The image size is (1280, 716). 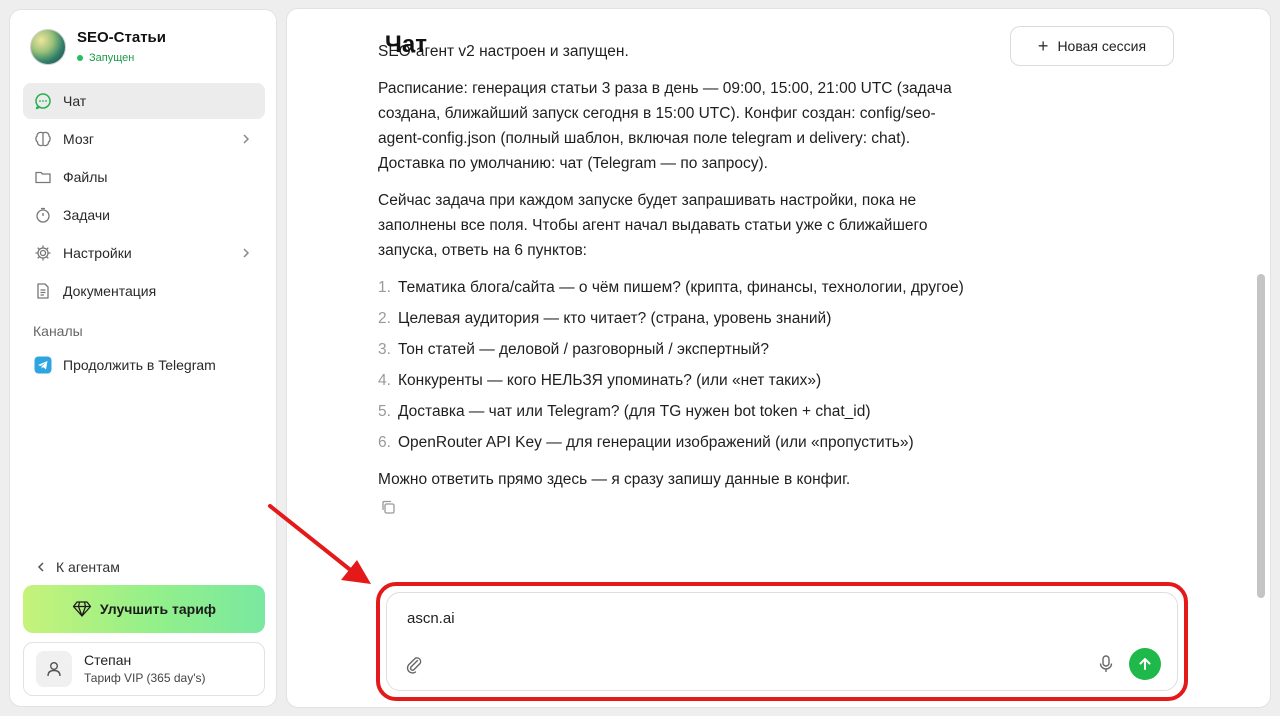 What do you see at coordinates (110, 291) in the screenshot?
I see `sidebar-item-label: Документация` at bounding box center [110, 291].